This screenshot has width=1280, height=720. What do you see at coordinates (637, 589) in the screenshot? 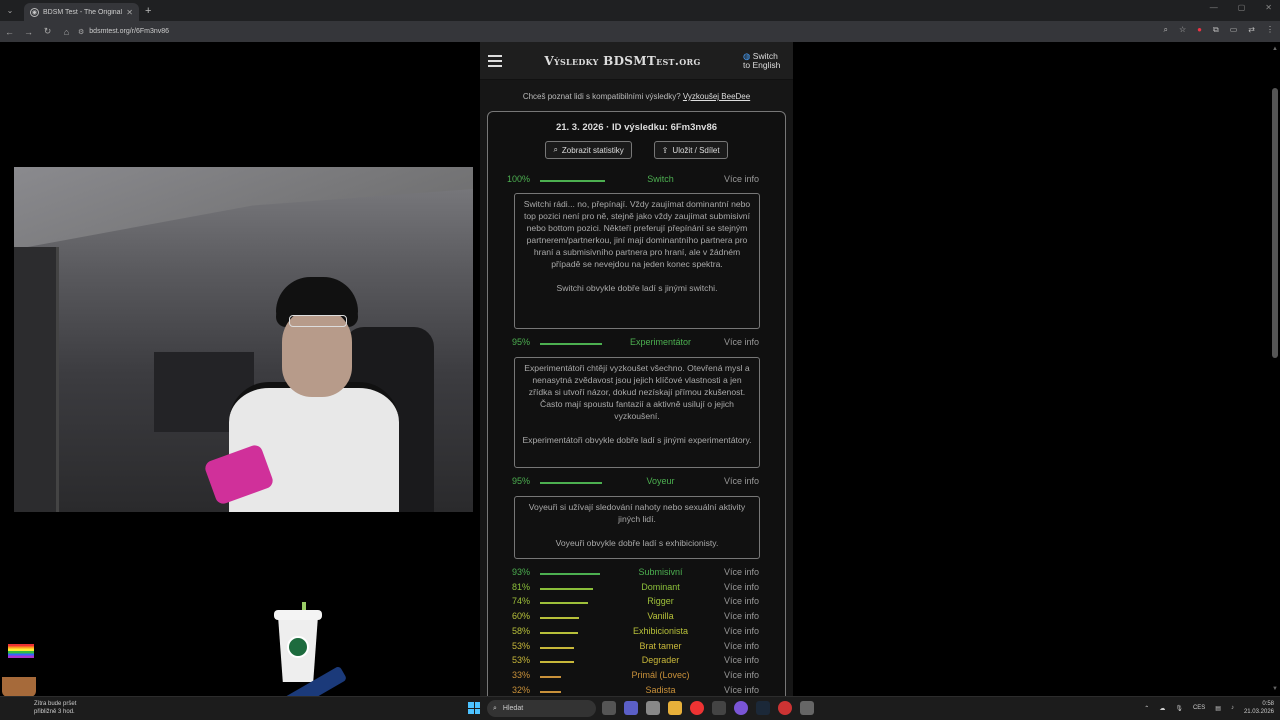
I see `trait-row: 81% Dominant Více info` at bounding box center [637, 589].